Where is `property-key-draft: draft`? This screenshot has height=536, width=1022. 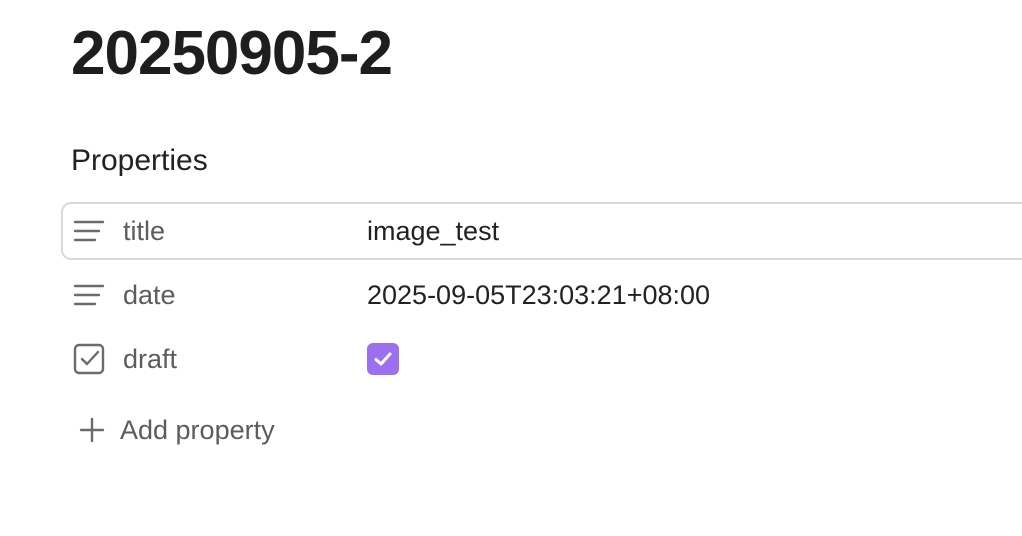 property-key-draft: draft is located at coordinates (150, 359).